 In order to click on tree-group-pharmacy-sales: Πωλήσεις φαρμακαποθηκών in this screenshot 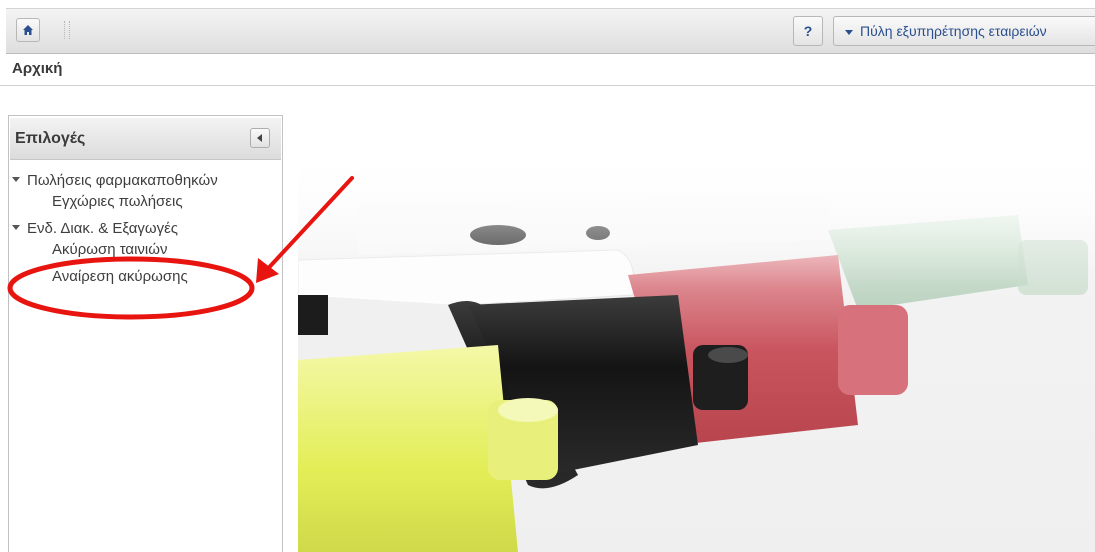, I will do `click(115, 180)`.